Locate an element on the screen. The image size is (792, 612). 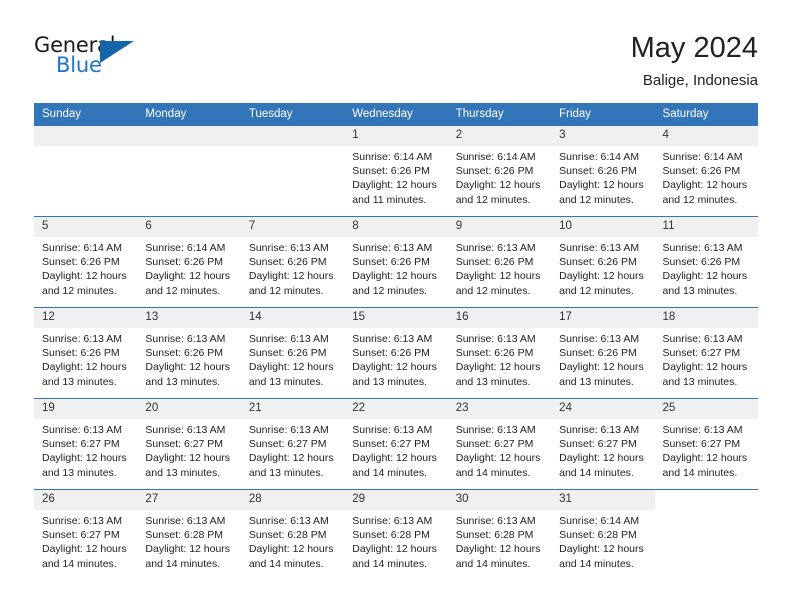
day-number: 28 is located at coordinates (292, 500).